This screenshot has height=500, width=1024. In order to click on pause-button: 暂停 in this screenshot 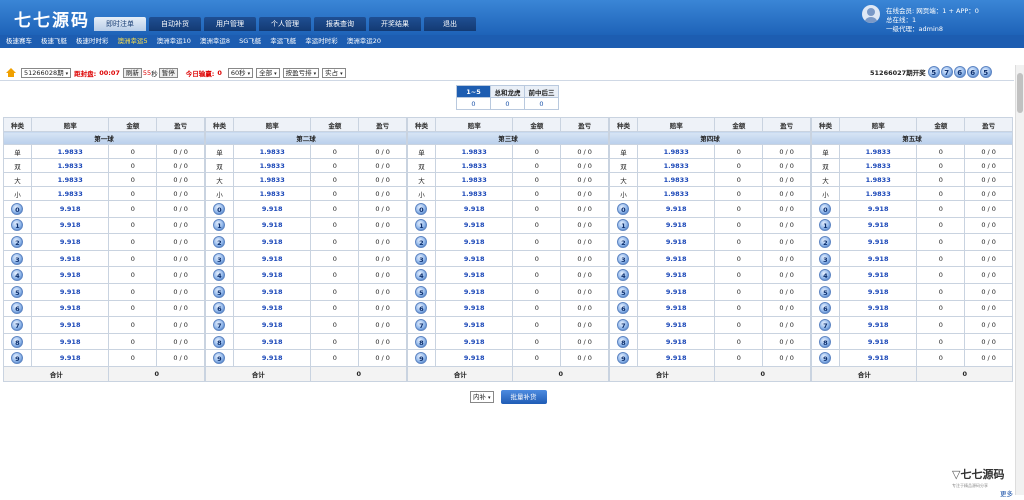, I will do `click(168, 72)`.